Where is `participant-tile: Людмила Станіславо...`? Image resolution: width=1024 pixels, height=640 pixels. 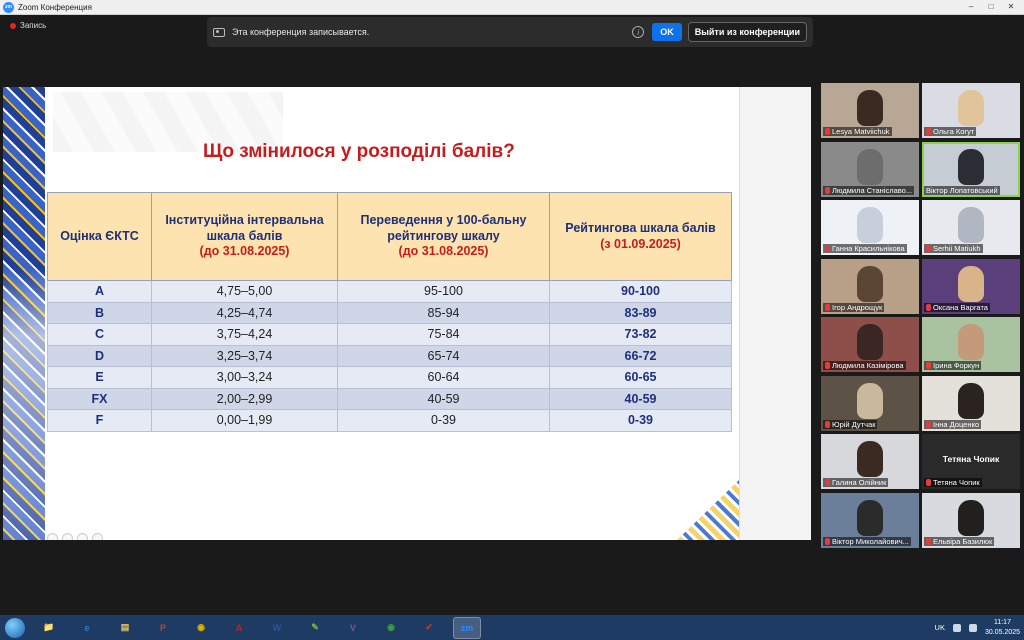
participant-tile: Людмила Станіславо... is located at coordinates (870, 169).